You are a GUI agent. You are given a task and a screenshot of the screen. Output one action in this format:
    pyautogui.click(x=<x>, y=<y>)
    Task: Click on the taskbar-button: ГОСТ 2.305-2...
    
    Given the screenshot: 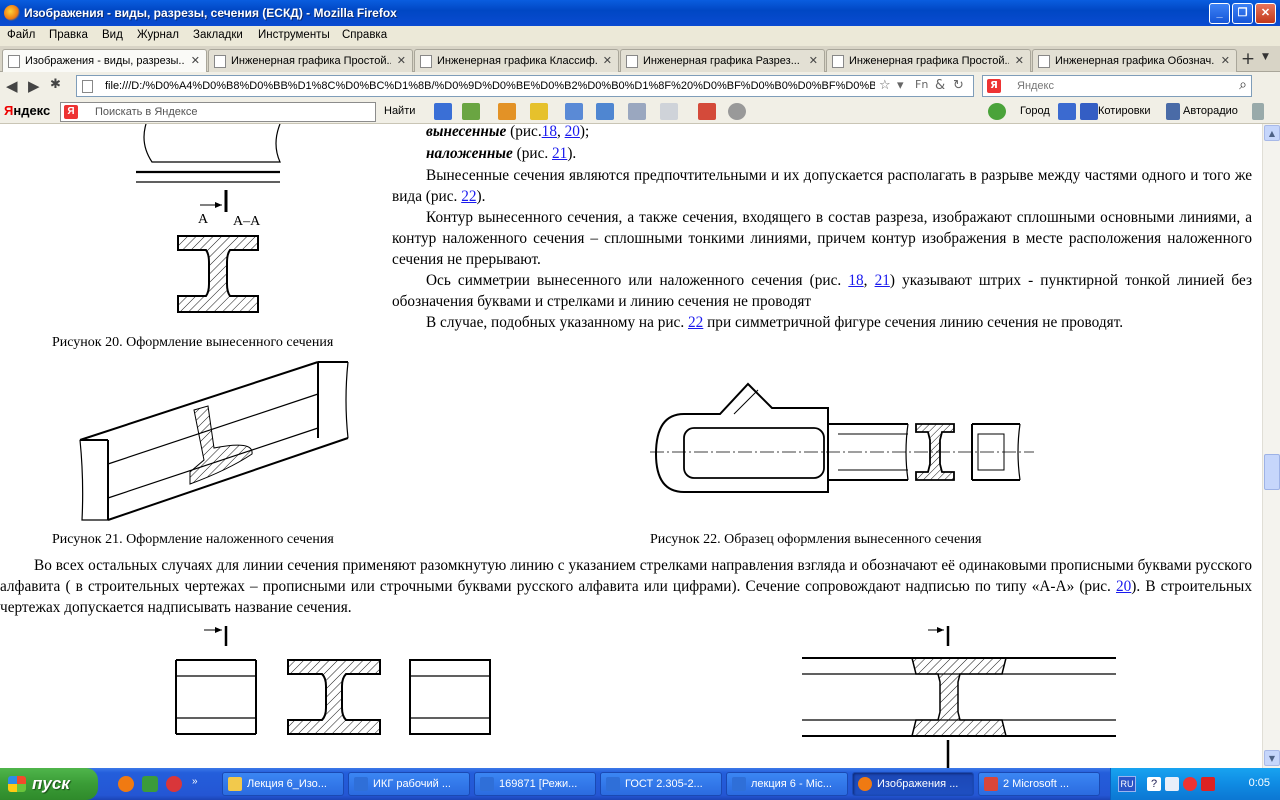 What is the action you would take?
    pyautogui.click(x=661, y=784)
    